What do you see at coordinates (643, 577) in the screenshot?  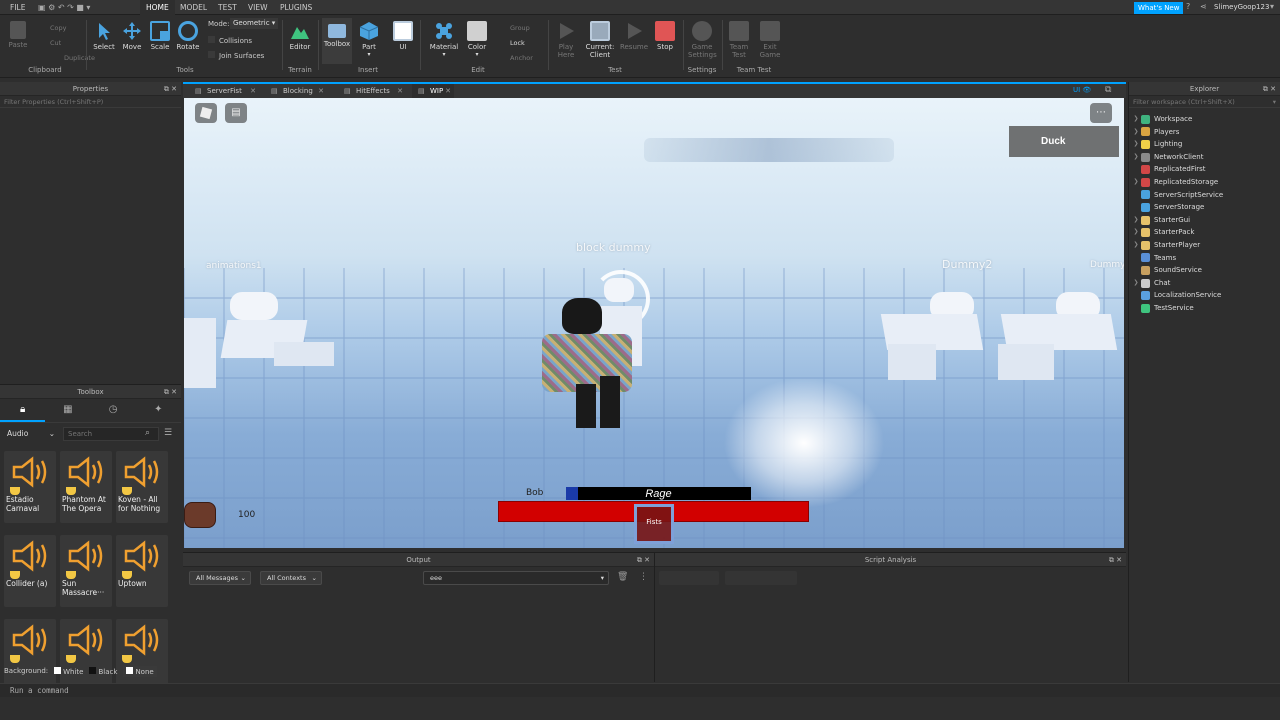 I see `more-options-icon: ⋮` at bounding box center [643, 577].